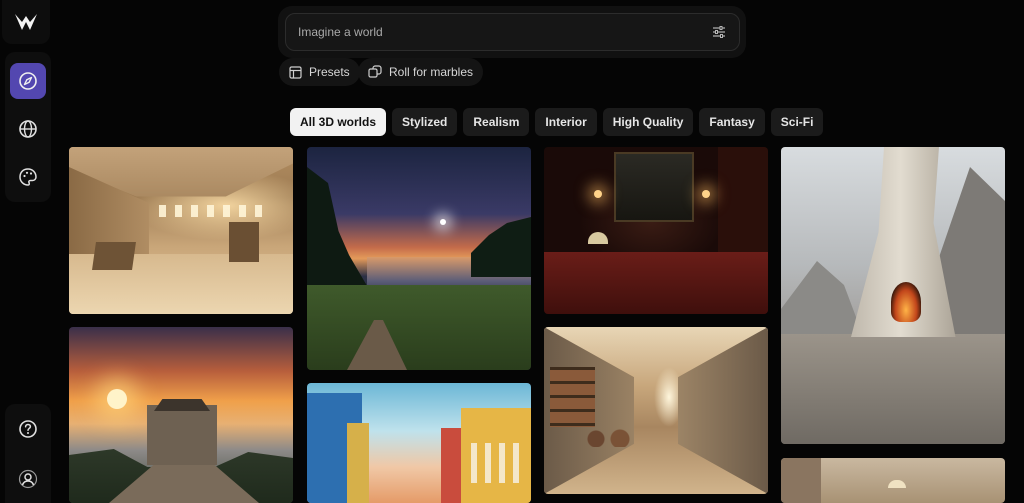 This screenshot has width=1024, height=503. I want to click on profile-button, so click(28, 479).